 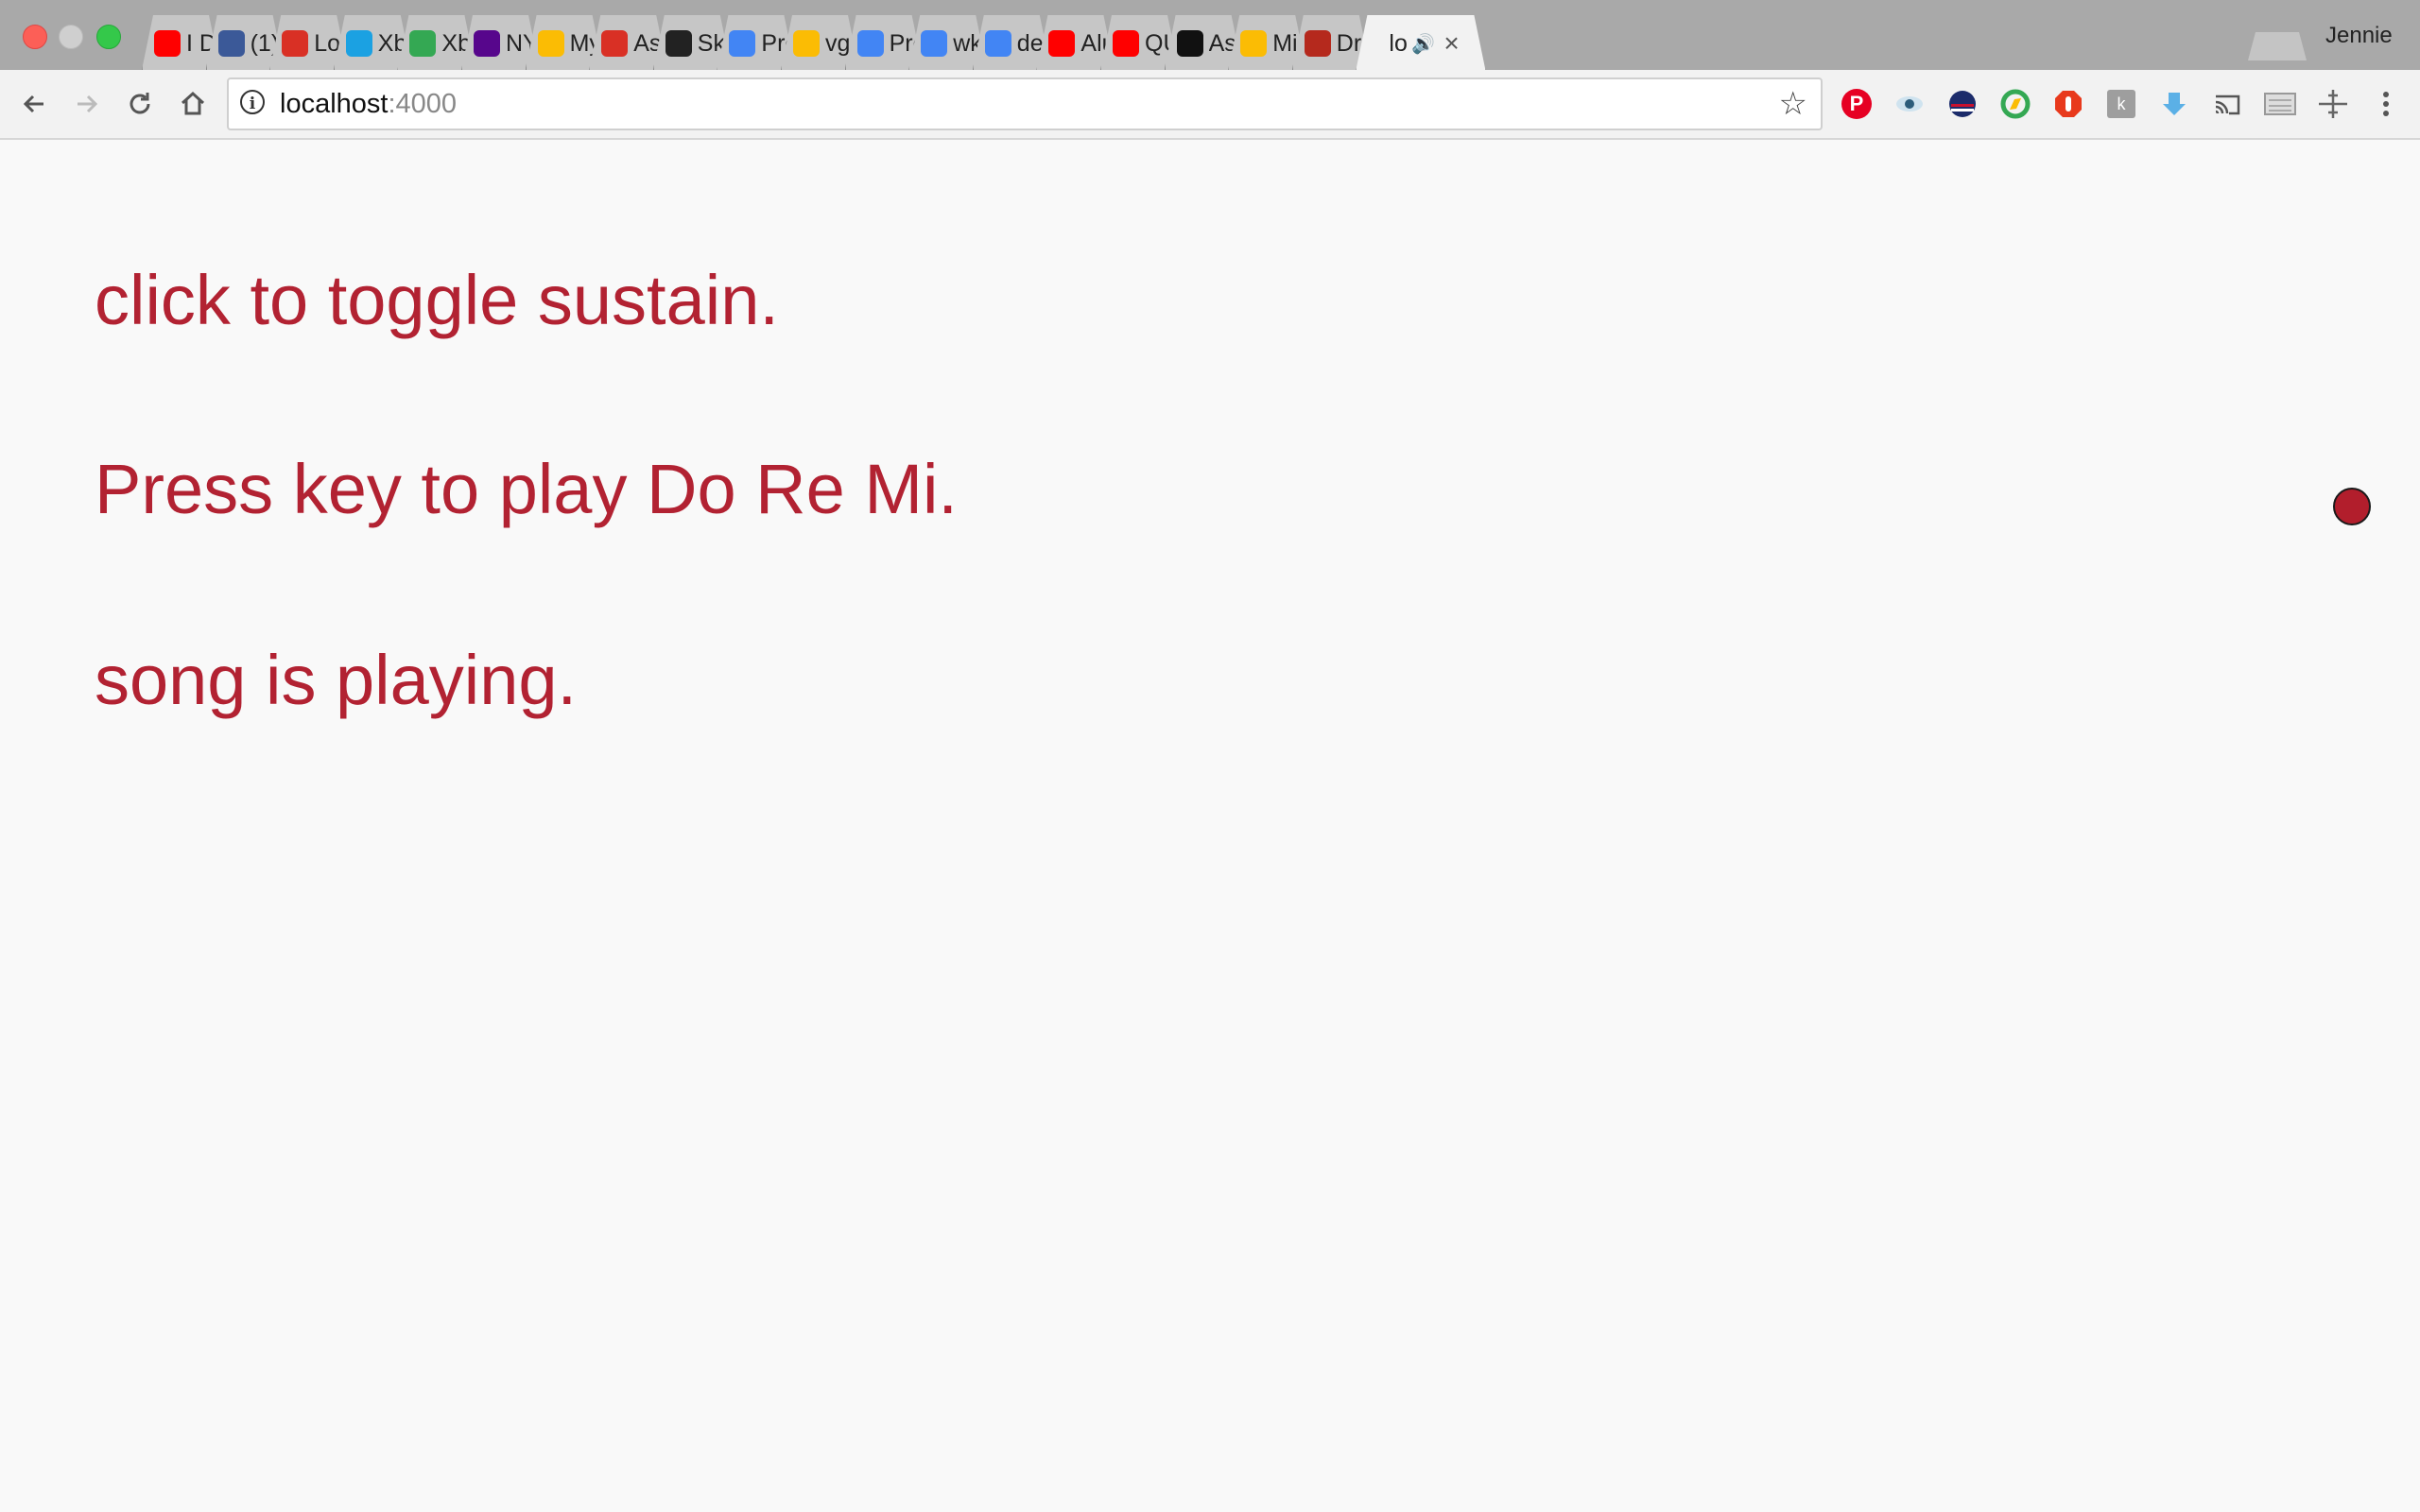 I want to click on github-icon, so click(x=1190, y=43).